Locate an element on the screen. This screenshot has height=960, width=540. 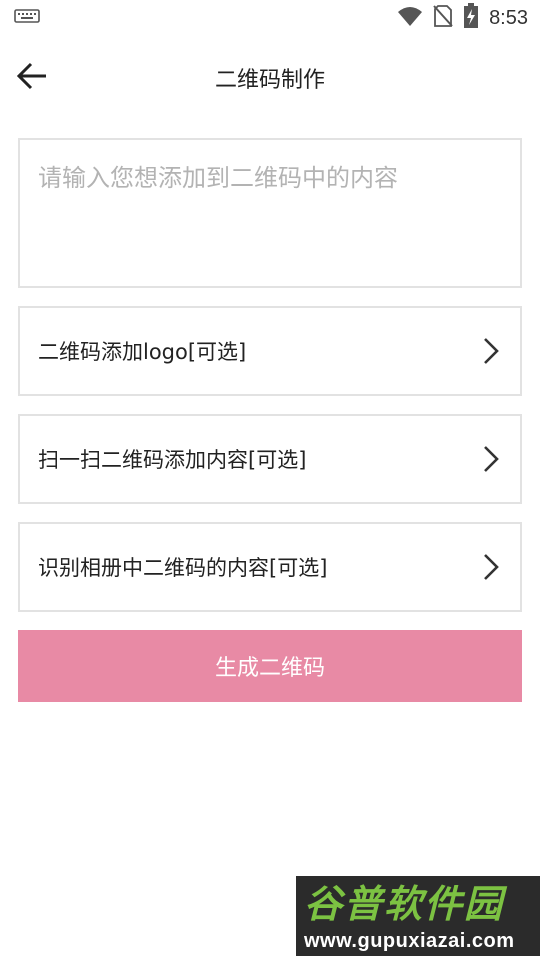
content-input is located at coordinates (270, 213).